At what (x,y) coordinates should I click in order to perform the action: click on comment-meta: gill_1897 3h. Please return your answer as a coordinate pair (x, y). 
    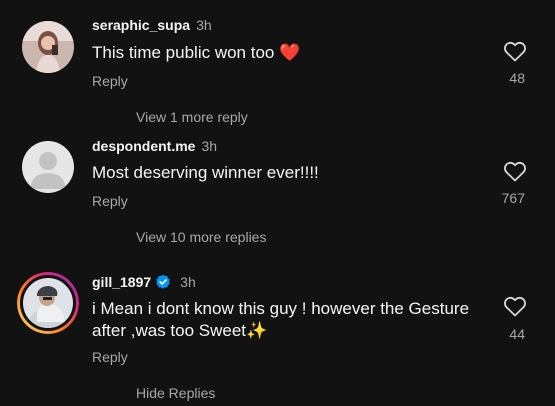
    Looking at the image, I should click on (144, 282).